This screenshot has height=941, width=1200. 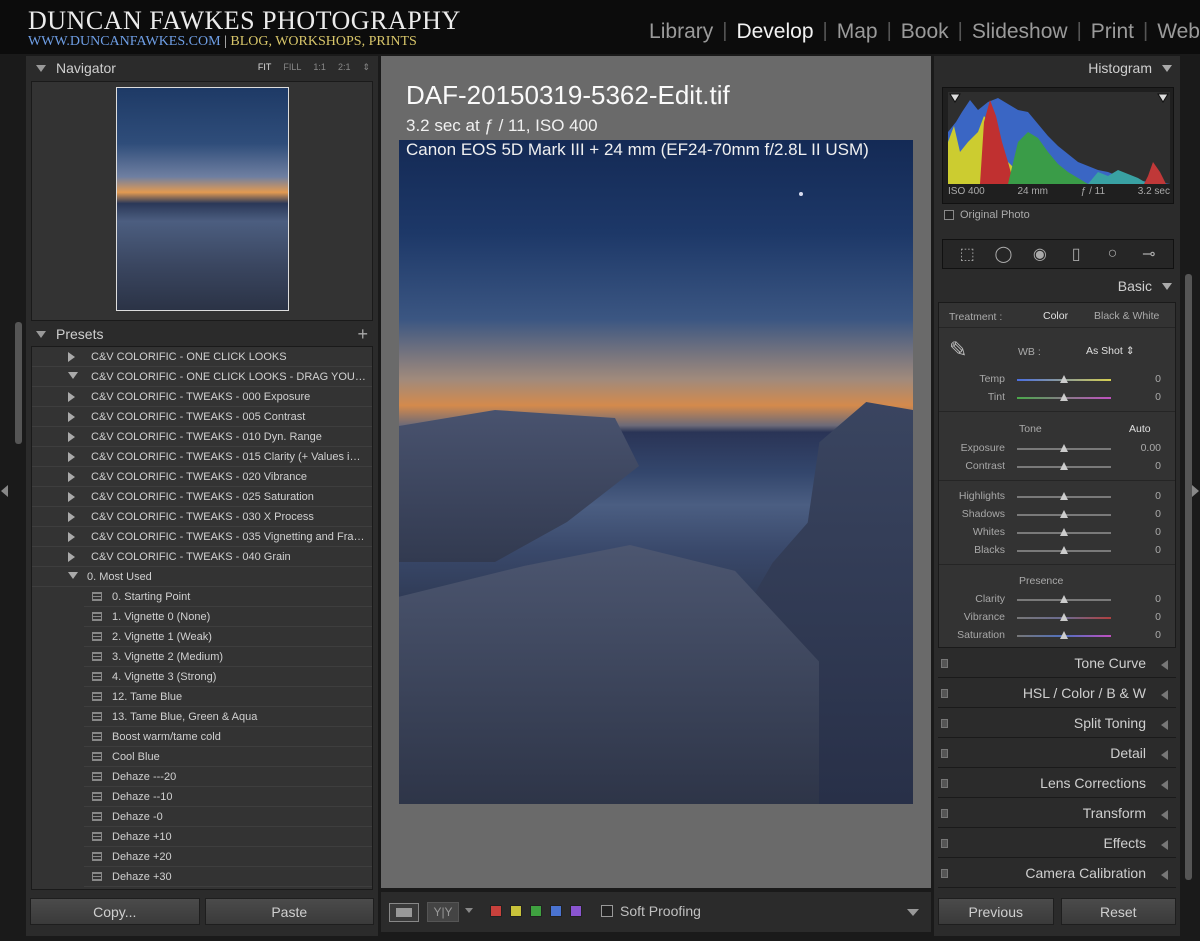 I want to click on shadows-value: 0, so click(x=1158, y=514).